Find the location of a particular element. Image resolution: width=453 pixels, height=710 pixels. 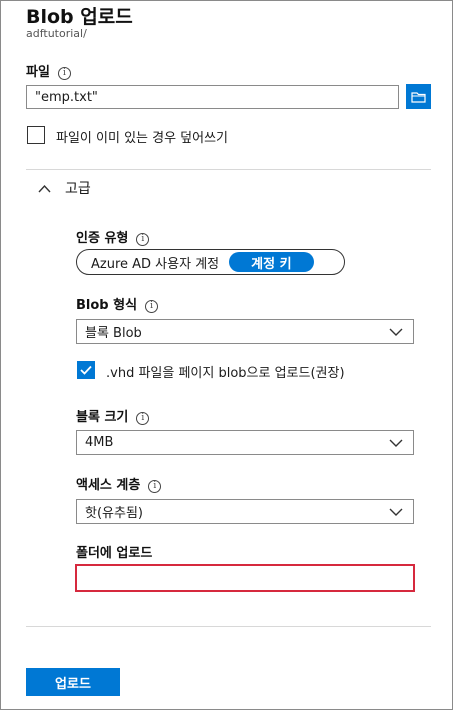

blob-type-label: Blob 형식 is located at coordinates (107, 305).